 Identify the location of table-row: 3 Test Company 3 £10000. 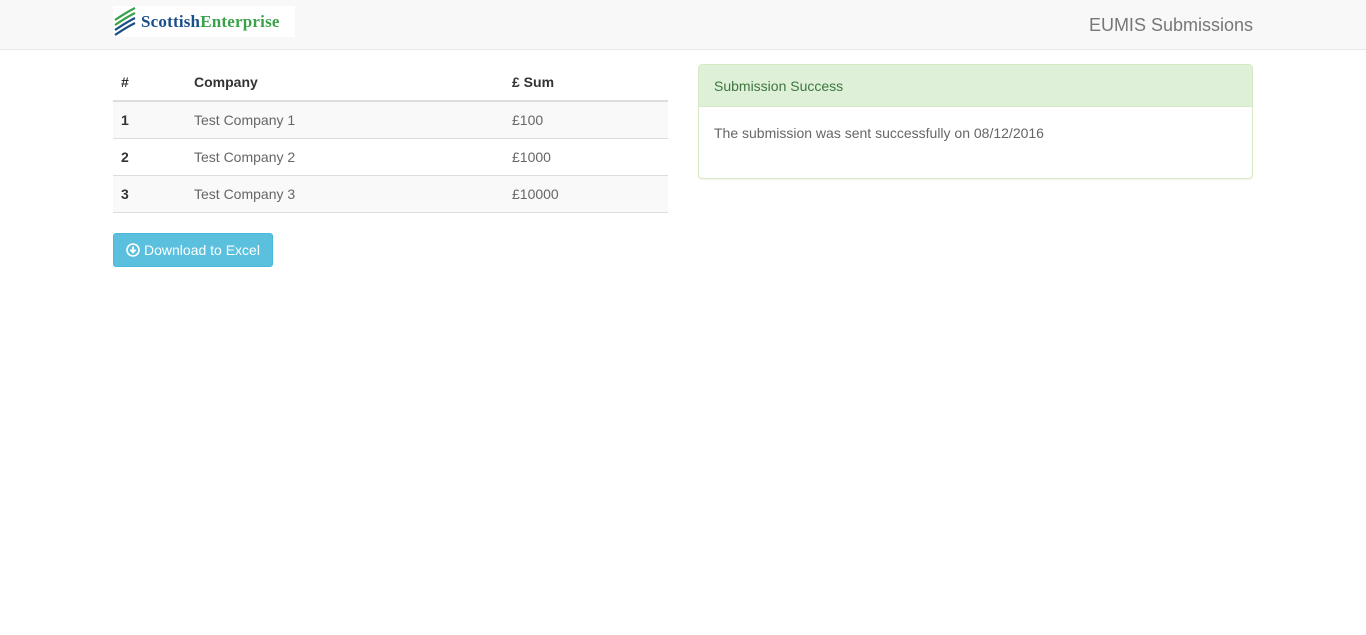
(390, 194).